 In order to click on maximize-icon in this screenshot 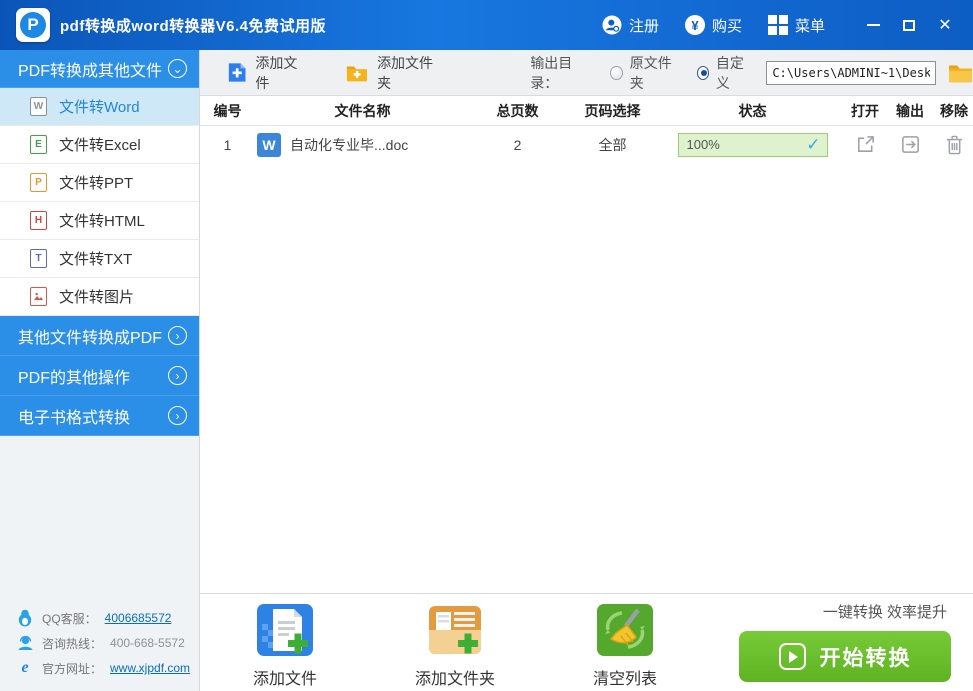, I will do `click(909, 25)`.